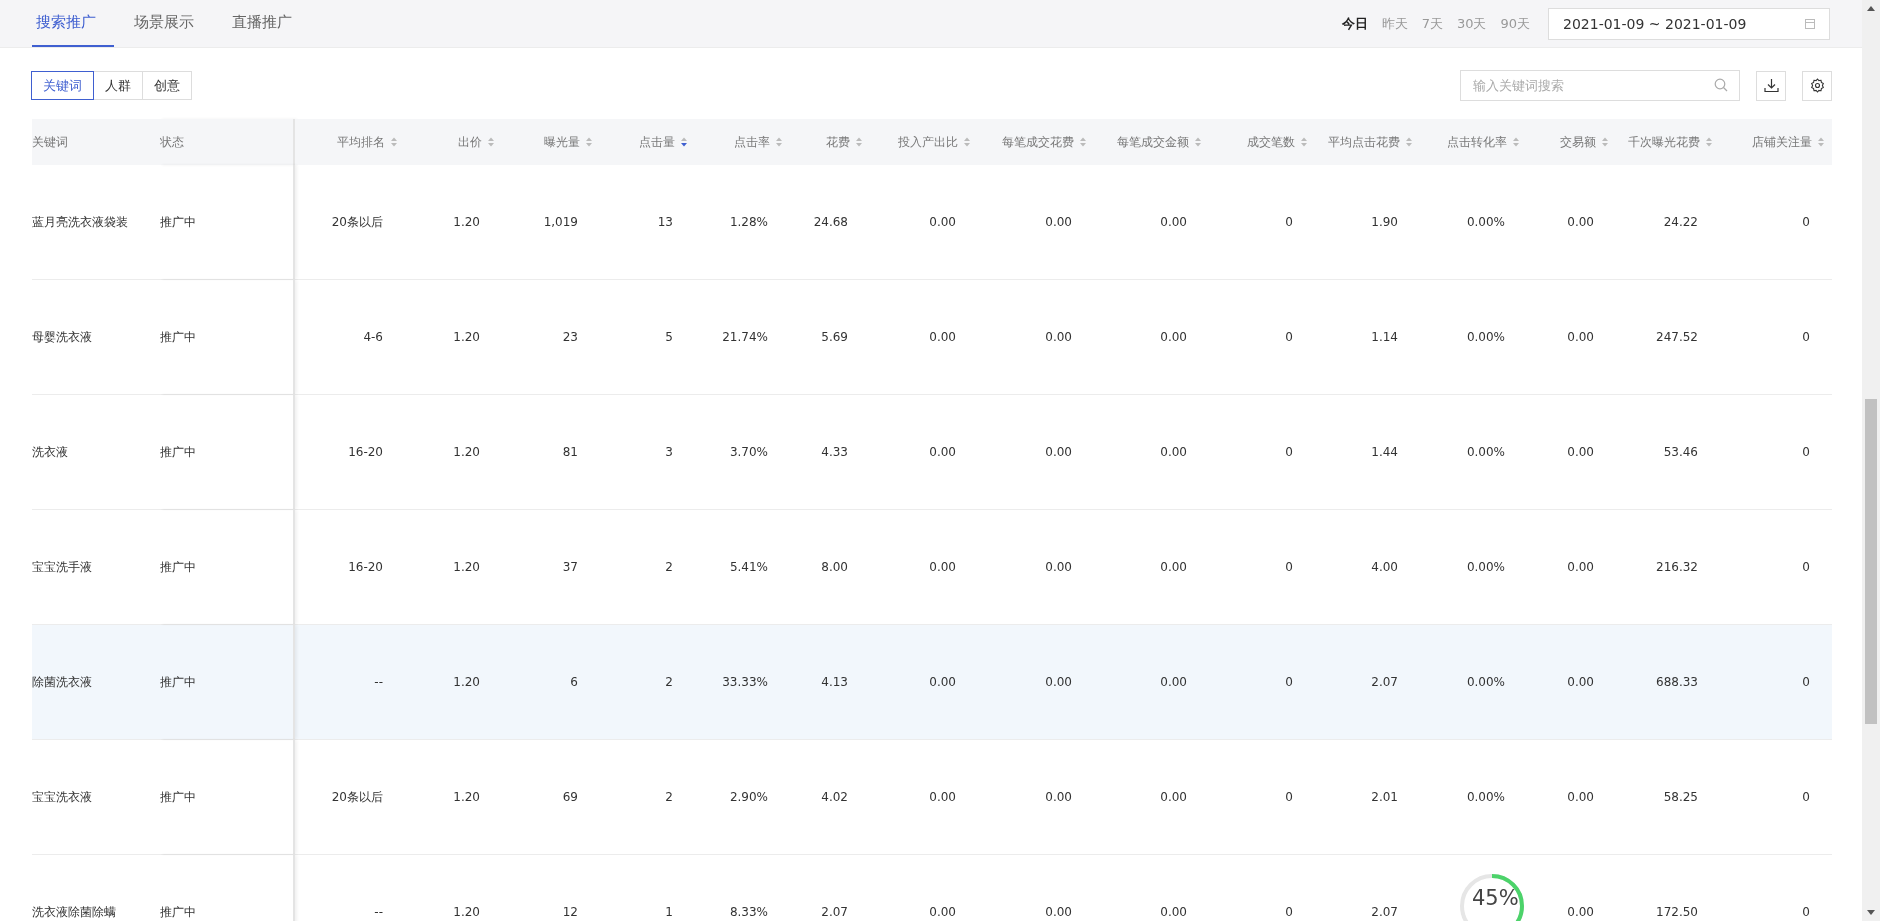 This screenshot has width=1880, height=921. I want to click on table-cell-text: 5.69, so click(834, 337).